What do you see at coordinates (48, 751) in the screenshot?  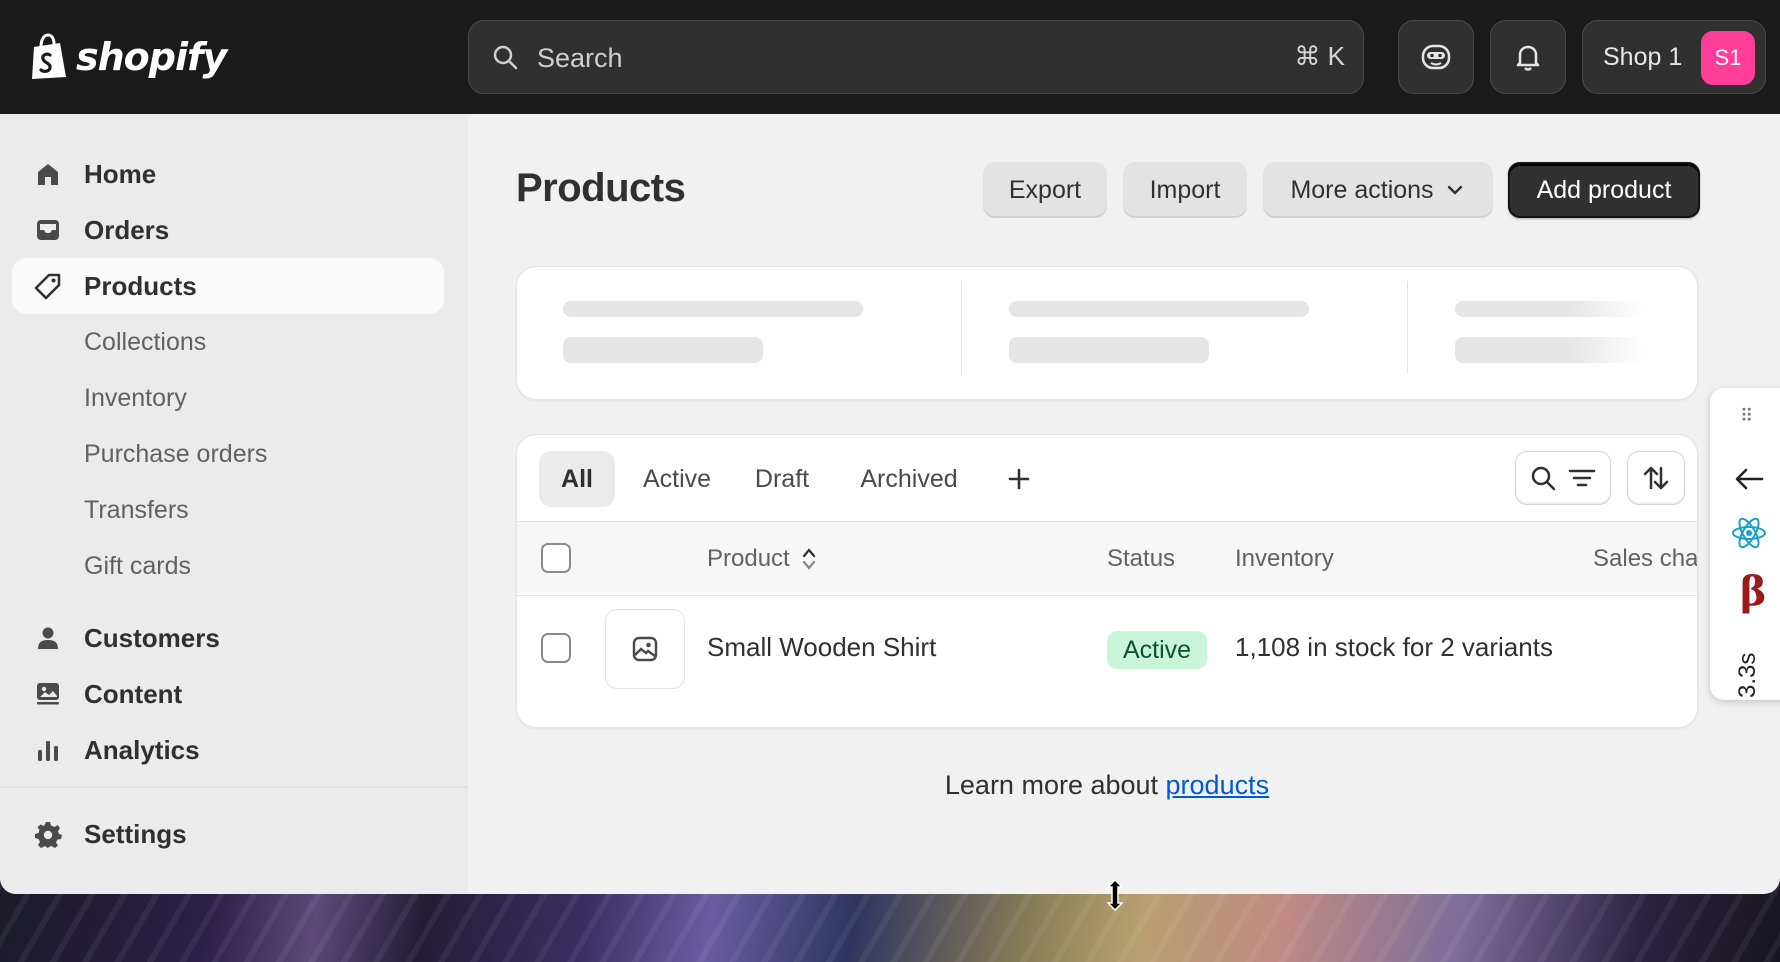 I see `bar-chart-icon` at bounding box center [48, 751].